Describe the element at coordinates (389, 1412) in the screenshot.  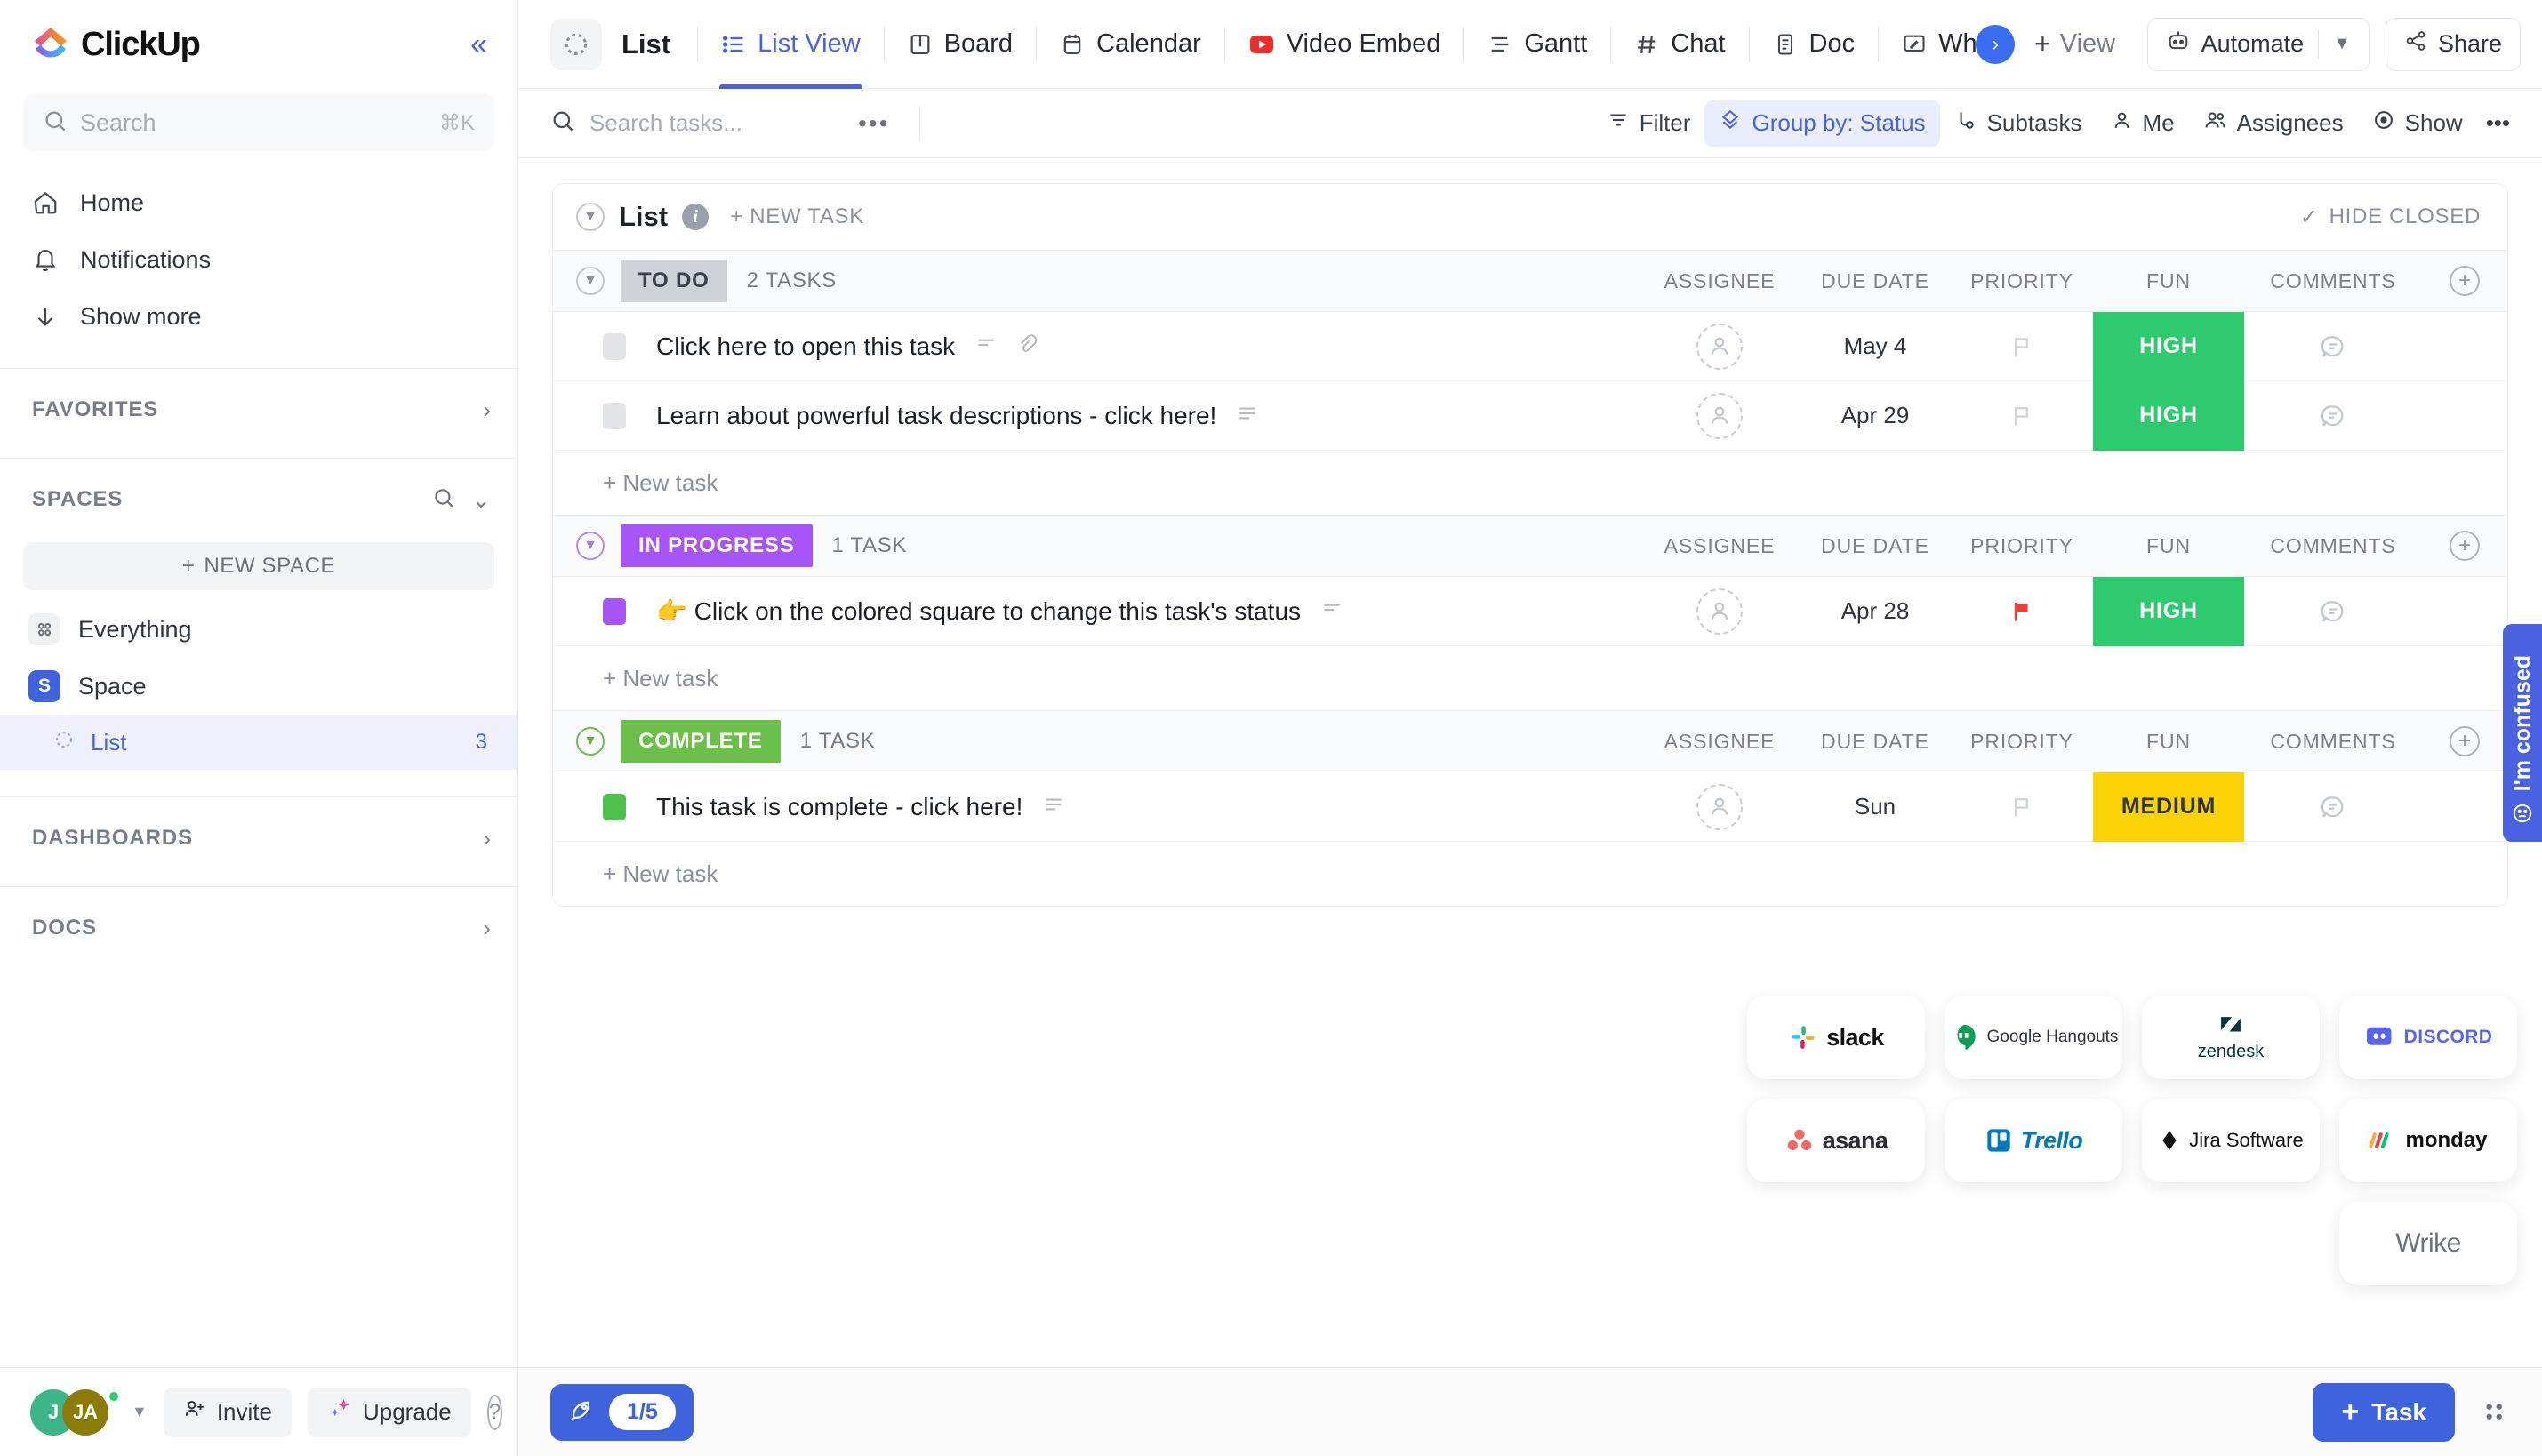
I see `upgrade-button: Upgrade` at that location.